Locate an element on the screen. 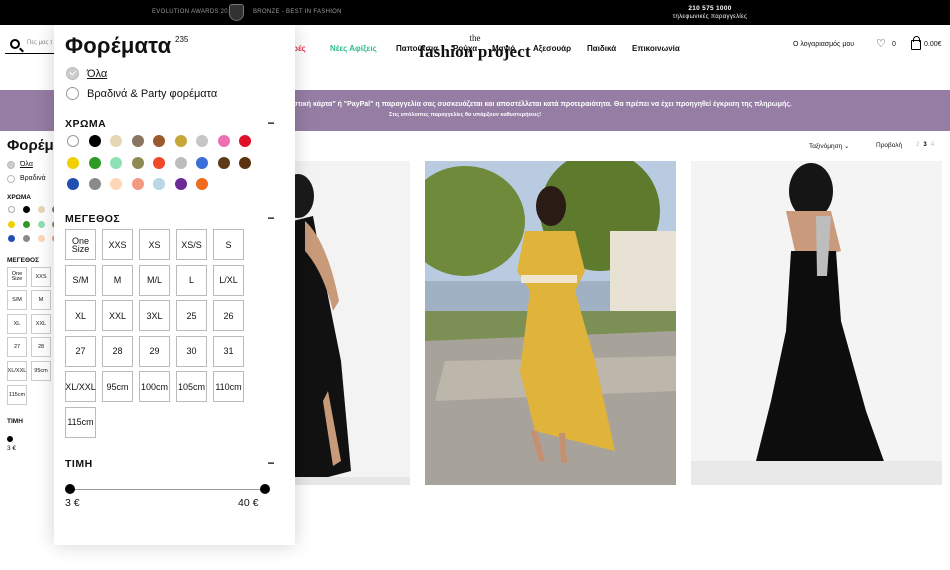 The height and width of the screenshot is (570, 950). size-option: 27 is located at coordinates (80, 351).